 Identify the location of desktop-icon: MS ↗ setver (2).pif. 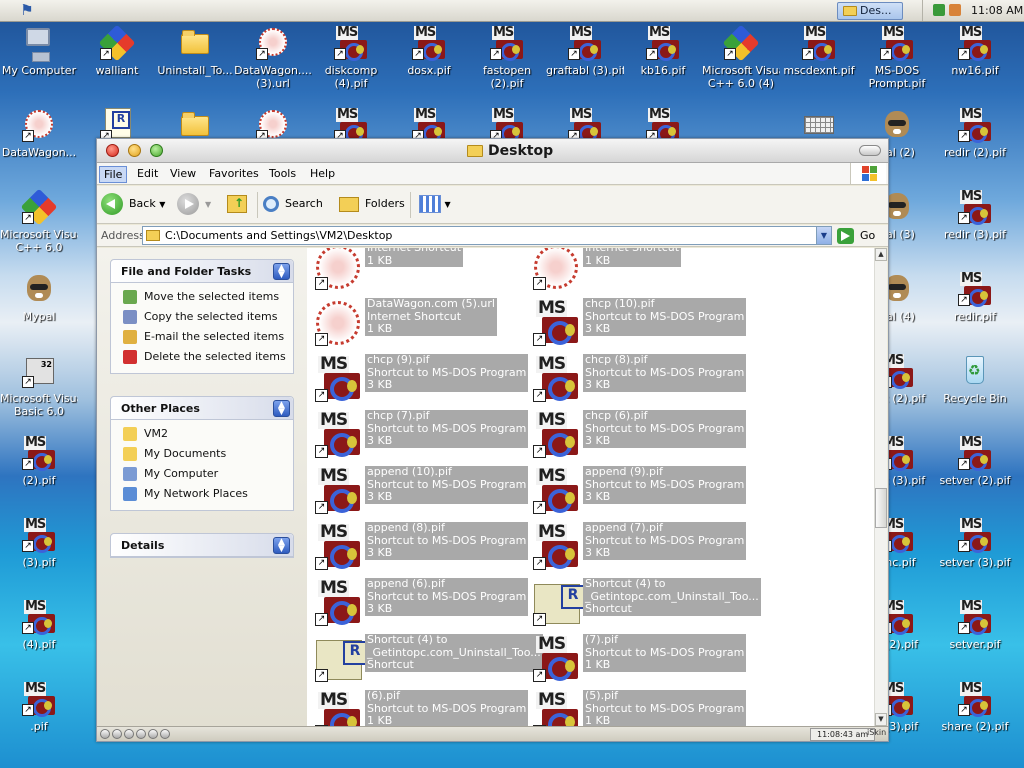
(975, 473).